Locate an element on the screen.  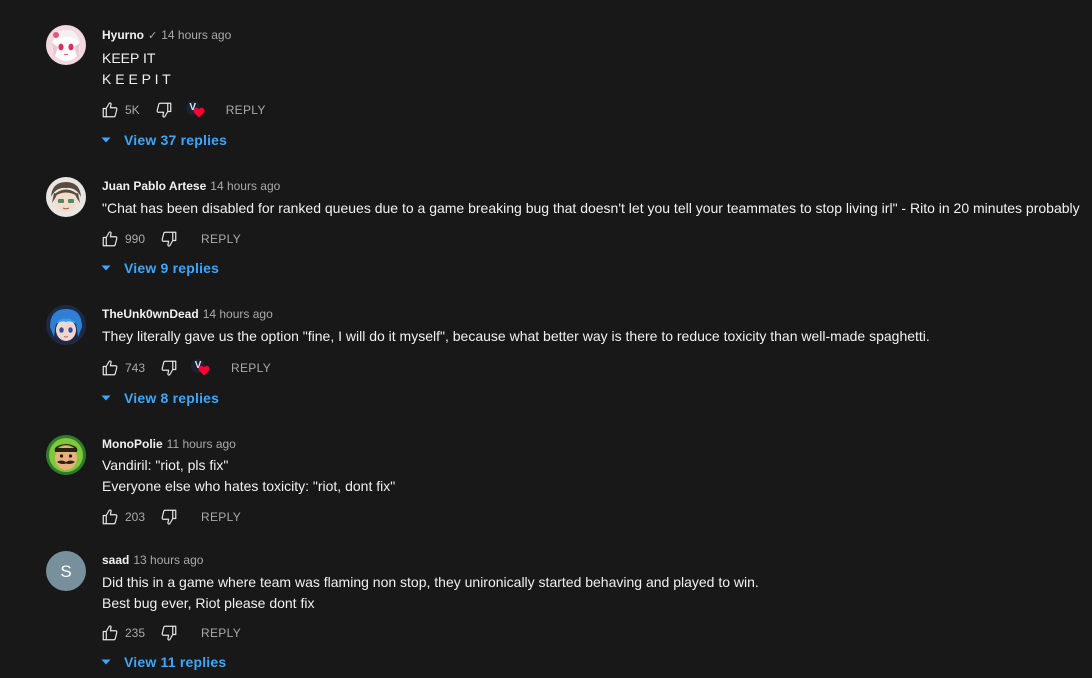
verified-check-icon: ✓ is located at coordinates (153, 36).